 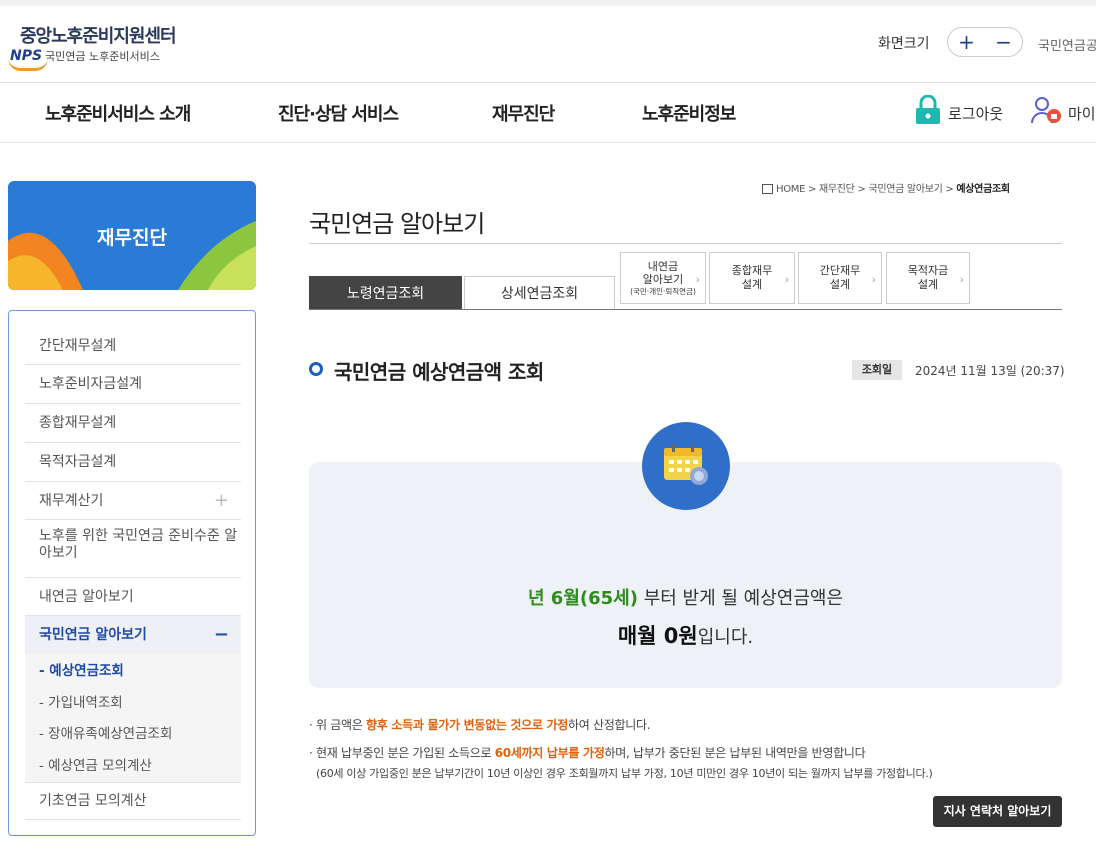 What do you see at coordinates (685, 243) in the screenshot?
I see `title-divider` at bounding box center [685, 243].